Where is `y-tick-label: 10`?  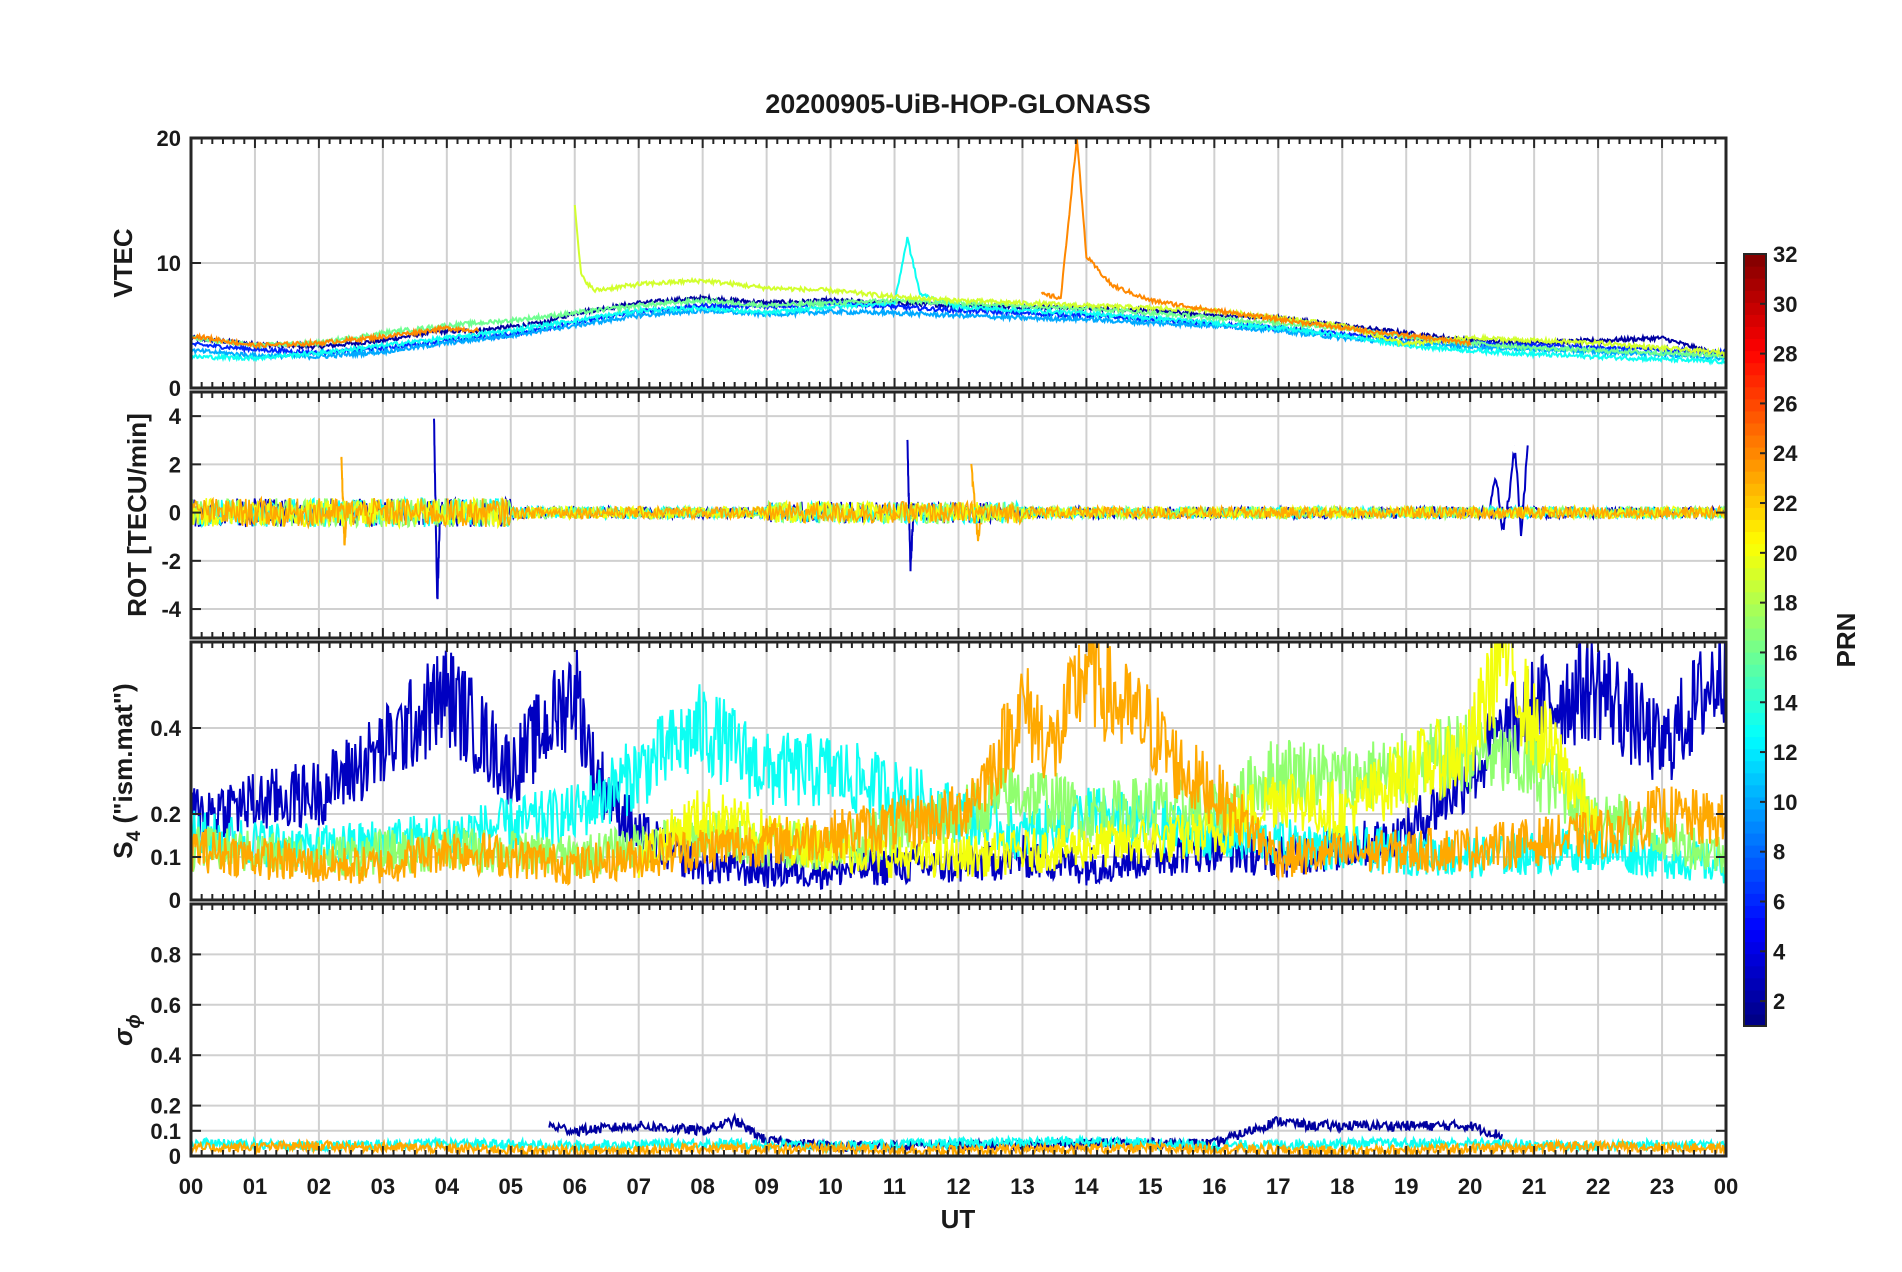 y-tick-label: 10 is located at coordinates (169, 263).